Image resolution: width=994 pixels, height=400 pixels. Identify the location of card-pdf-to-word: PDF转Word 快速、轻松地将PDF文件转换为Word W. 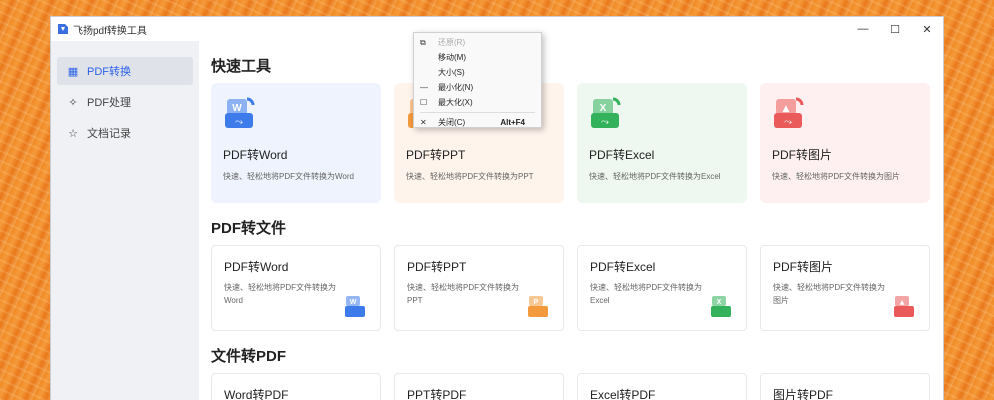
(296, 288).